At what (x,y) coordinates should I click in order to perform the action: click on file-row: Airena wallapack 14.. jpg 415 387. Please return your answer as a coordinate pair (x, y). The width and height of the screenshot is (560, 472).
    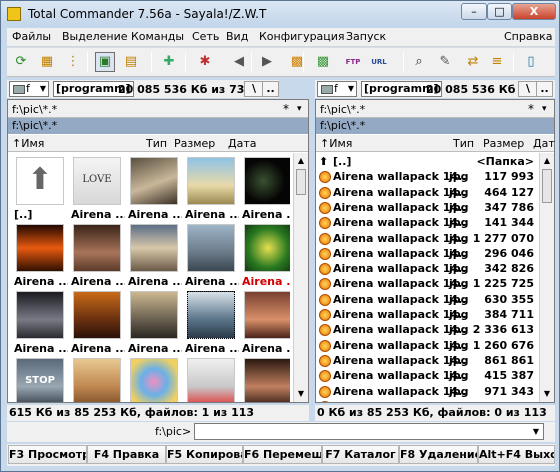
    Looking at the image, I should click on (426, 375).